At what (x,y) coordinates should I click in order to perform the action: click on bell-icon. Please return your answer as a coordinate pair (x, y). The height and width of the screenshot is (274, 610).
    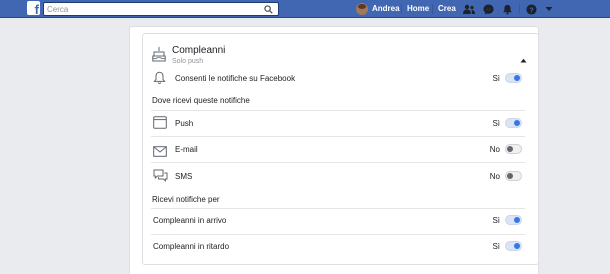
    Looking at the image, I should click on (159, 77).